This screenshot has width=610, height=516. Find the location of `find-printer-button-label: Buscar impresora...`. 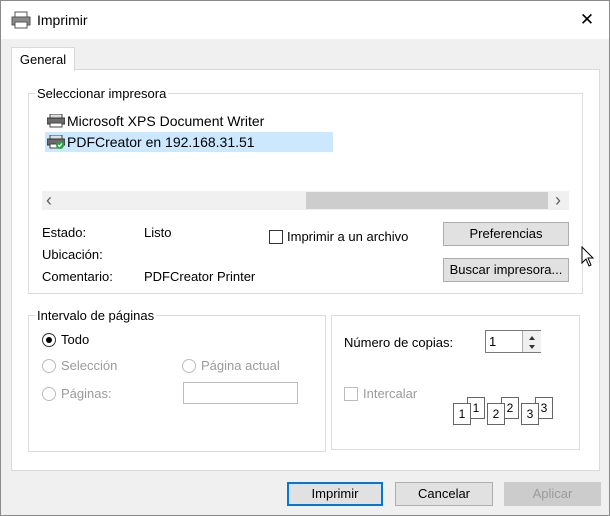

find-printer-button-label: Buscar impresora... is located at coordinates (506, 269).